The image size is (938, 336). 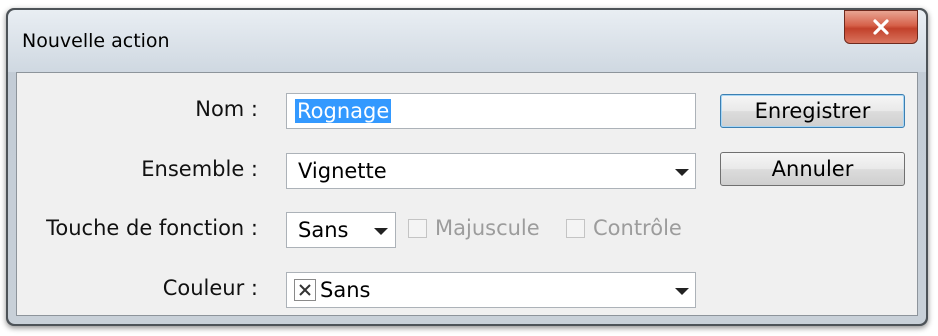 What do you see at coordinates (491, 111) in the screenshot?
I see `name-input: Rognage` at bounding box center [491, 111].